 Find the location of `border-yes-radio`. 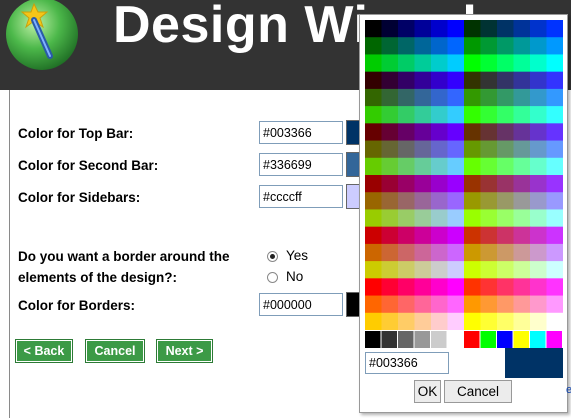

border-yes-radio is located at coordinates (272, 256).